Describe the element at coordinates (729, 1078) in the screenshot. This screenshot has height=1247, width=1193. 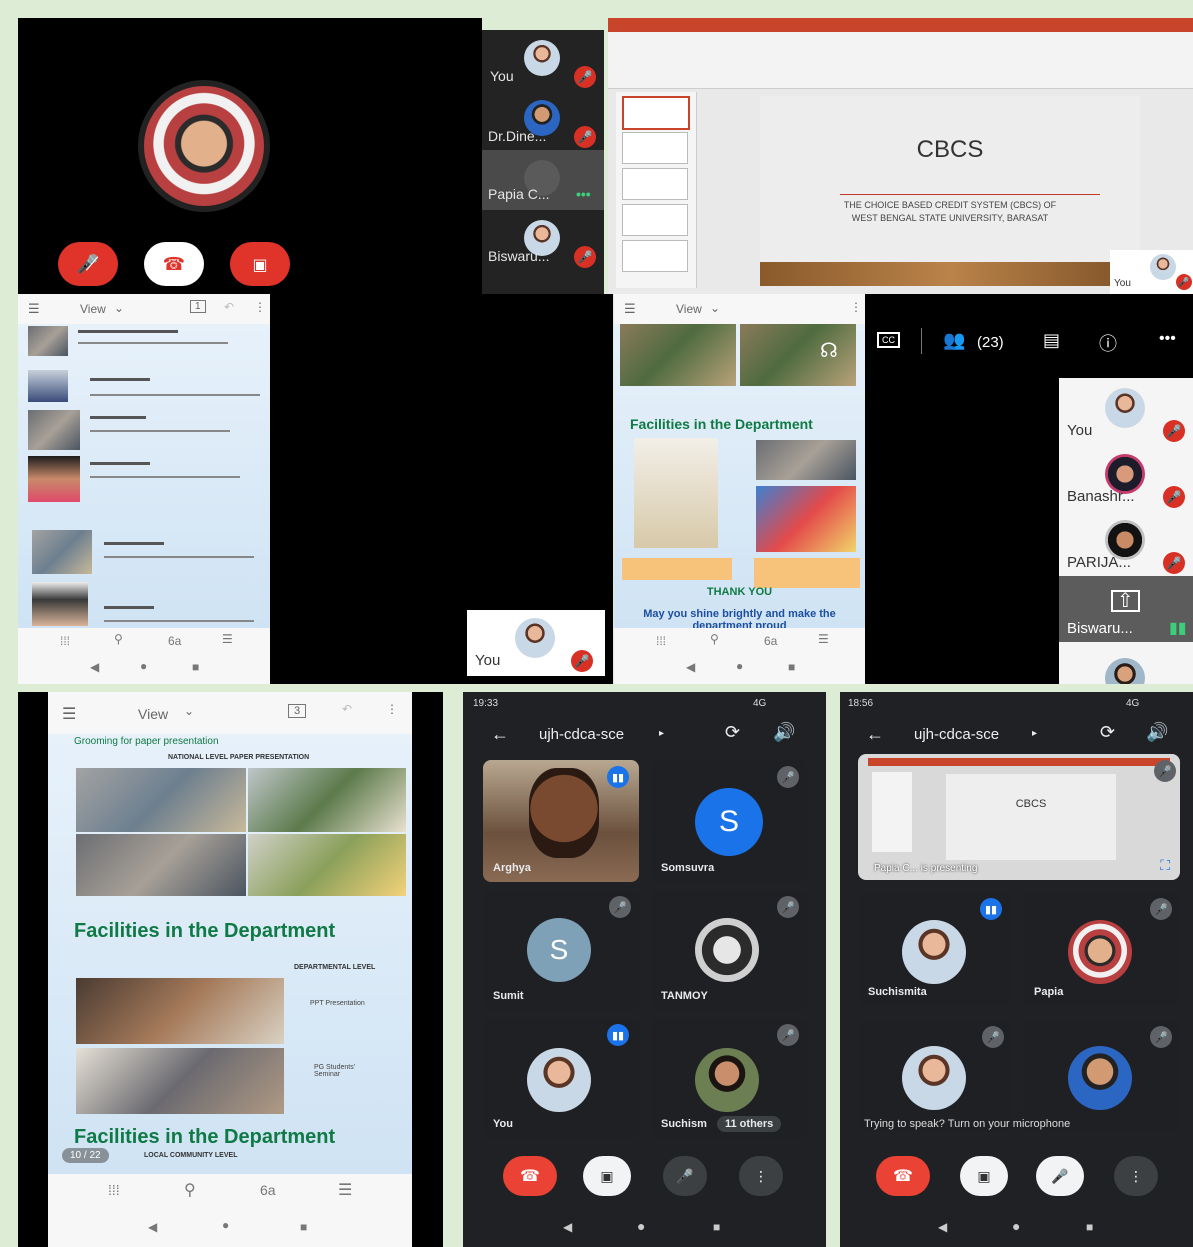
I see `participant-tile: 🎤 Suchism 11 others` at that location.